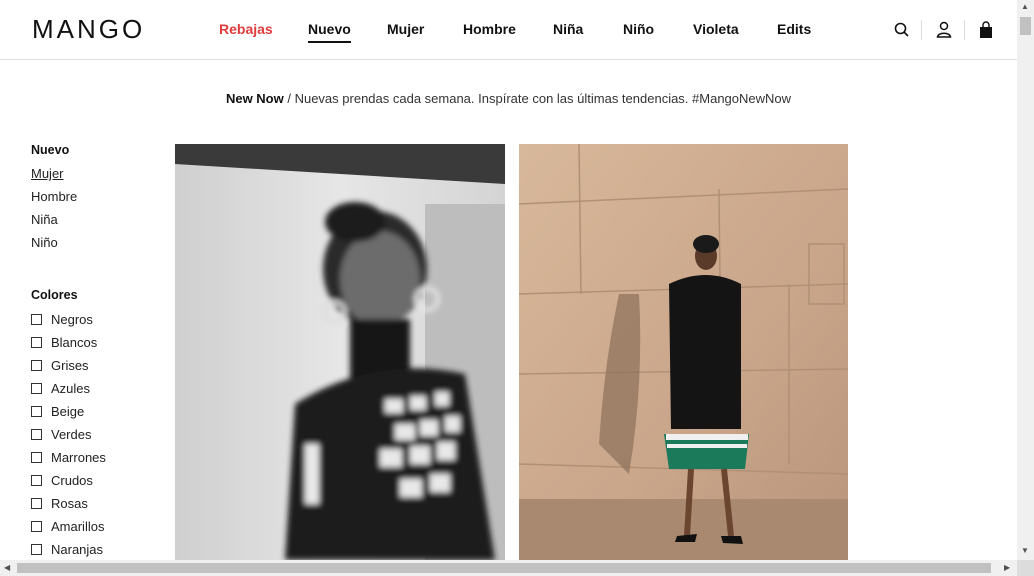 The height and width of the screenshot is (576, 1034). What do you see at coordinates (72, 319) in the screenshot?
I see `color-label: Negros` at bounding box center [72, 319].